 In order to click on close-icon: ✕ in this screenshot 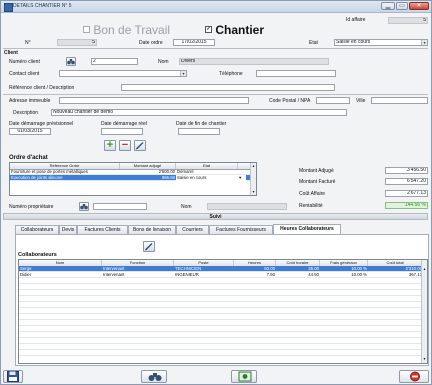, I will do `click(419, 6)`.